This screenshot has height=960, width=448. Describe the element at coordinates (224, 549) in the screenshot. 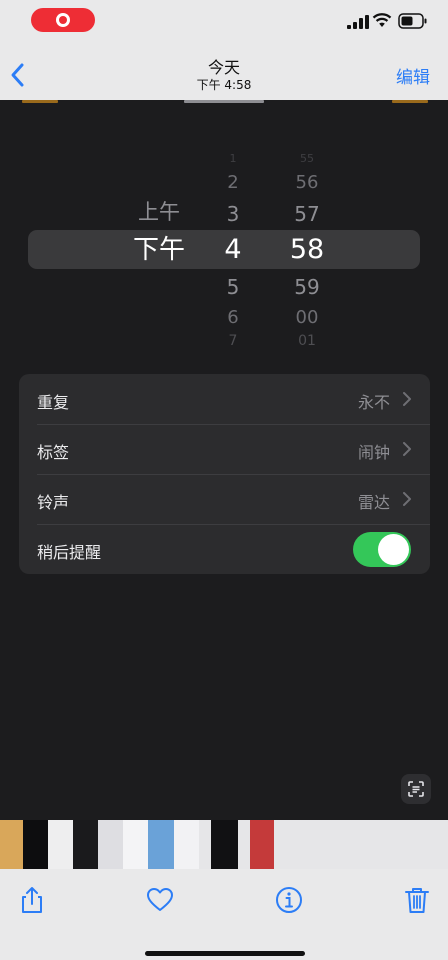

I see `snooze-row: 稍后提醒` at that location.